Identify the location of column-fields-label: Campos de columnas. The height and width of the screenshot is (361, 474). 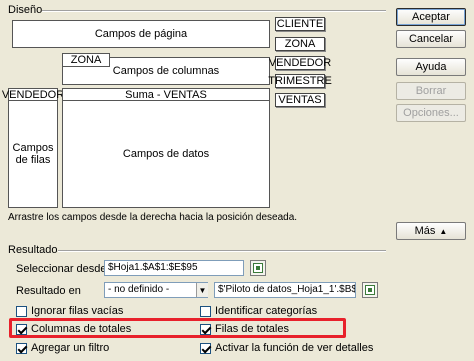
(166, 71).